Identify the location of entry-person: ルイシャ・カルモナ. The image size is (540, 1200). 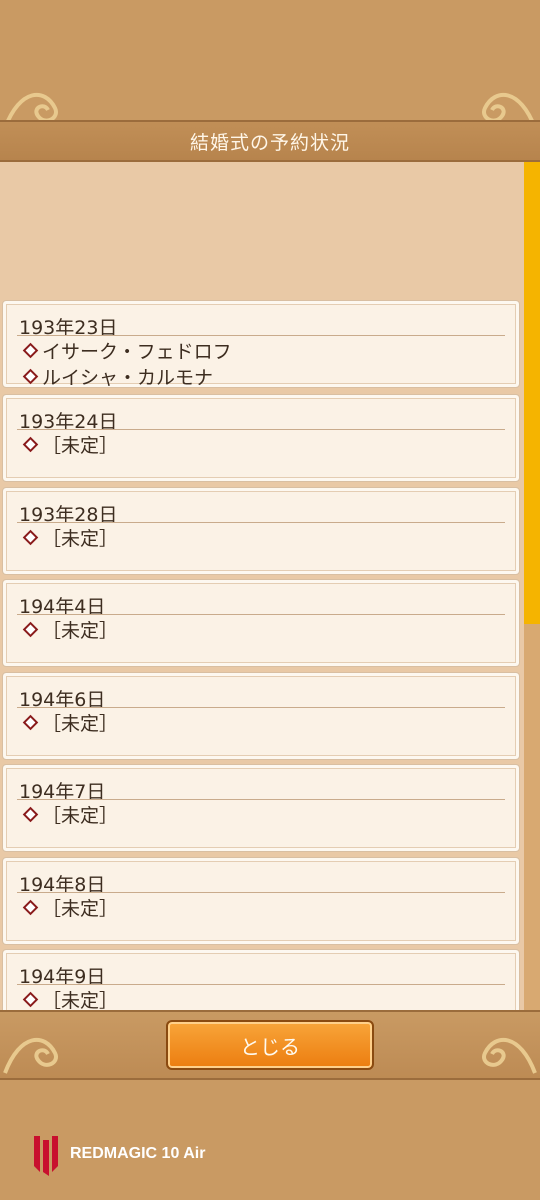
(117, 376).